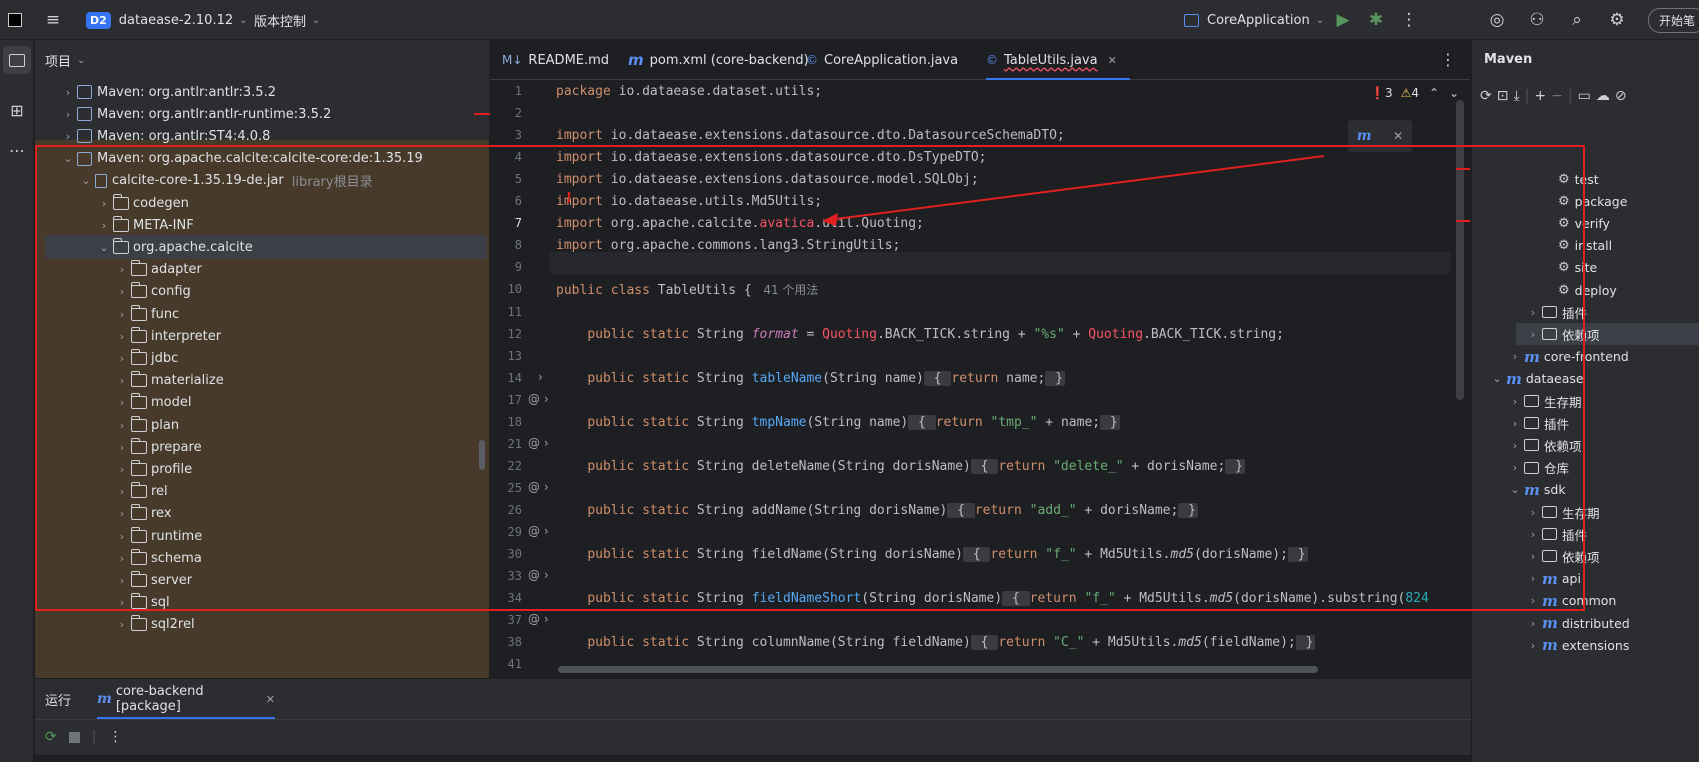 Image resolution: width=1699 pixels, height=762 pixels. I want to click on rerun-icon: ⟳, so click(51, 737).